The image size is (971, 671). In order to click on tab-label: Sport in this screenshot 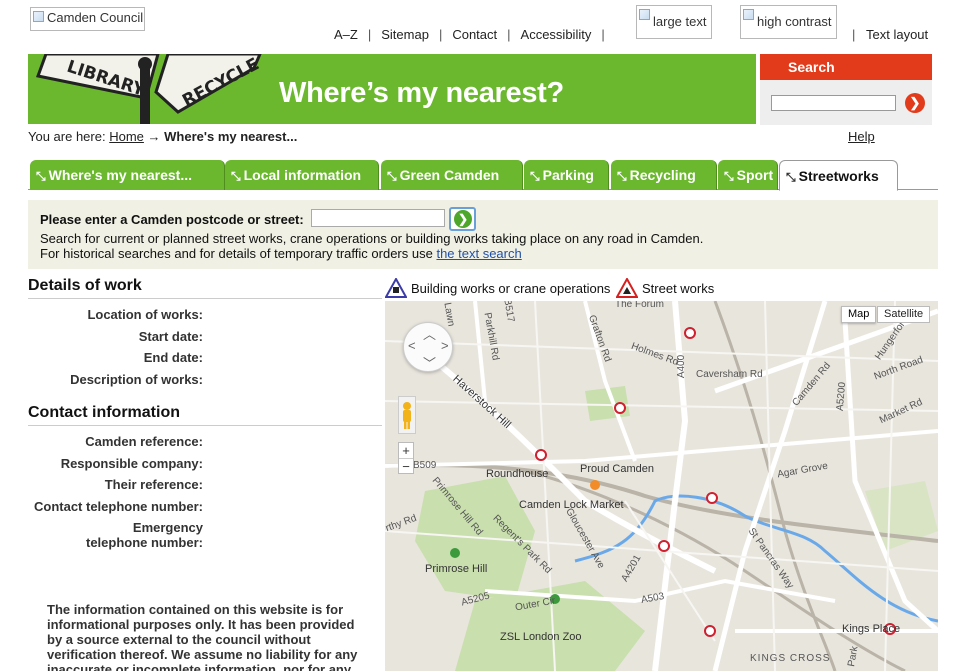, I will do `click(755, 175)`.